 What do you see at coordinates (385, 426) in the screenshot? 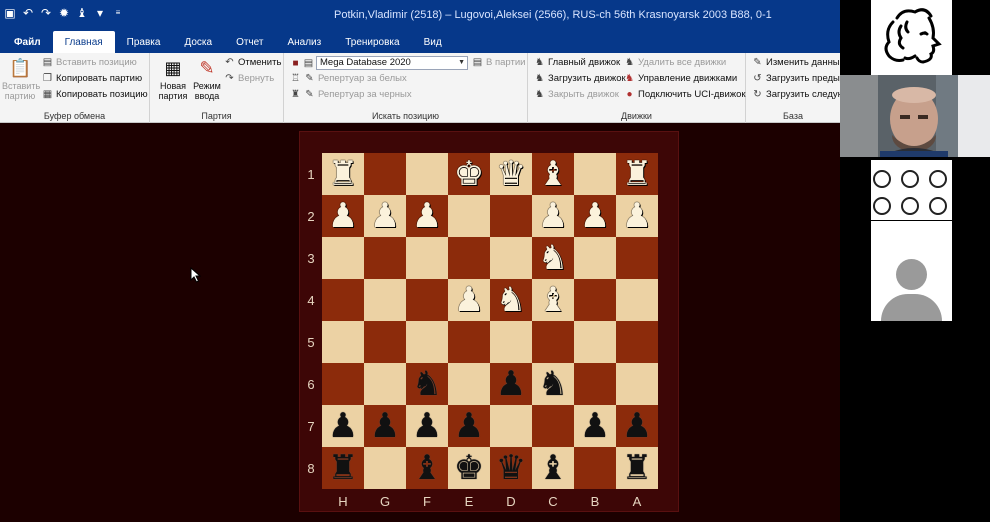
I see `board-square-g7: ♟` at bounding box center [385, 426].